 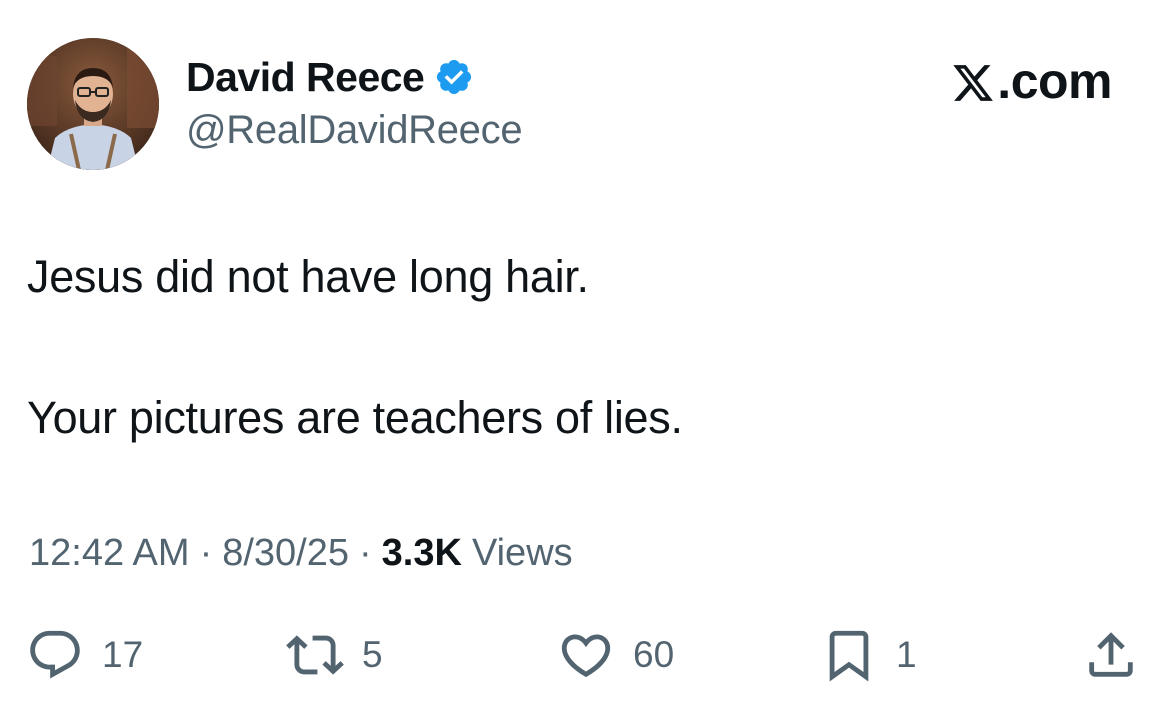 What do you see at coordinates (354, 130) in the screenshot?
I see `author-handle: @RealDavidReece` at bounding box center [354, 130].